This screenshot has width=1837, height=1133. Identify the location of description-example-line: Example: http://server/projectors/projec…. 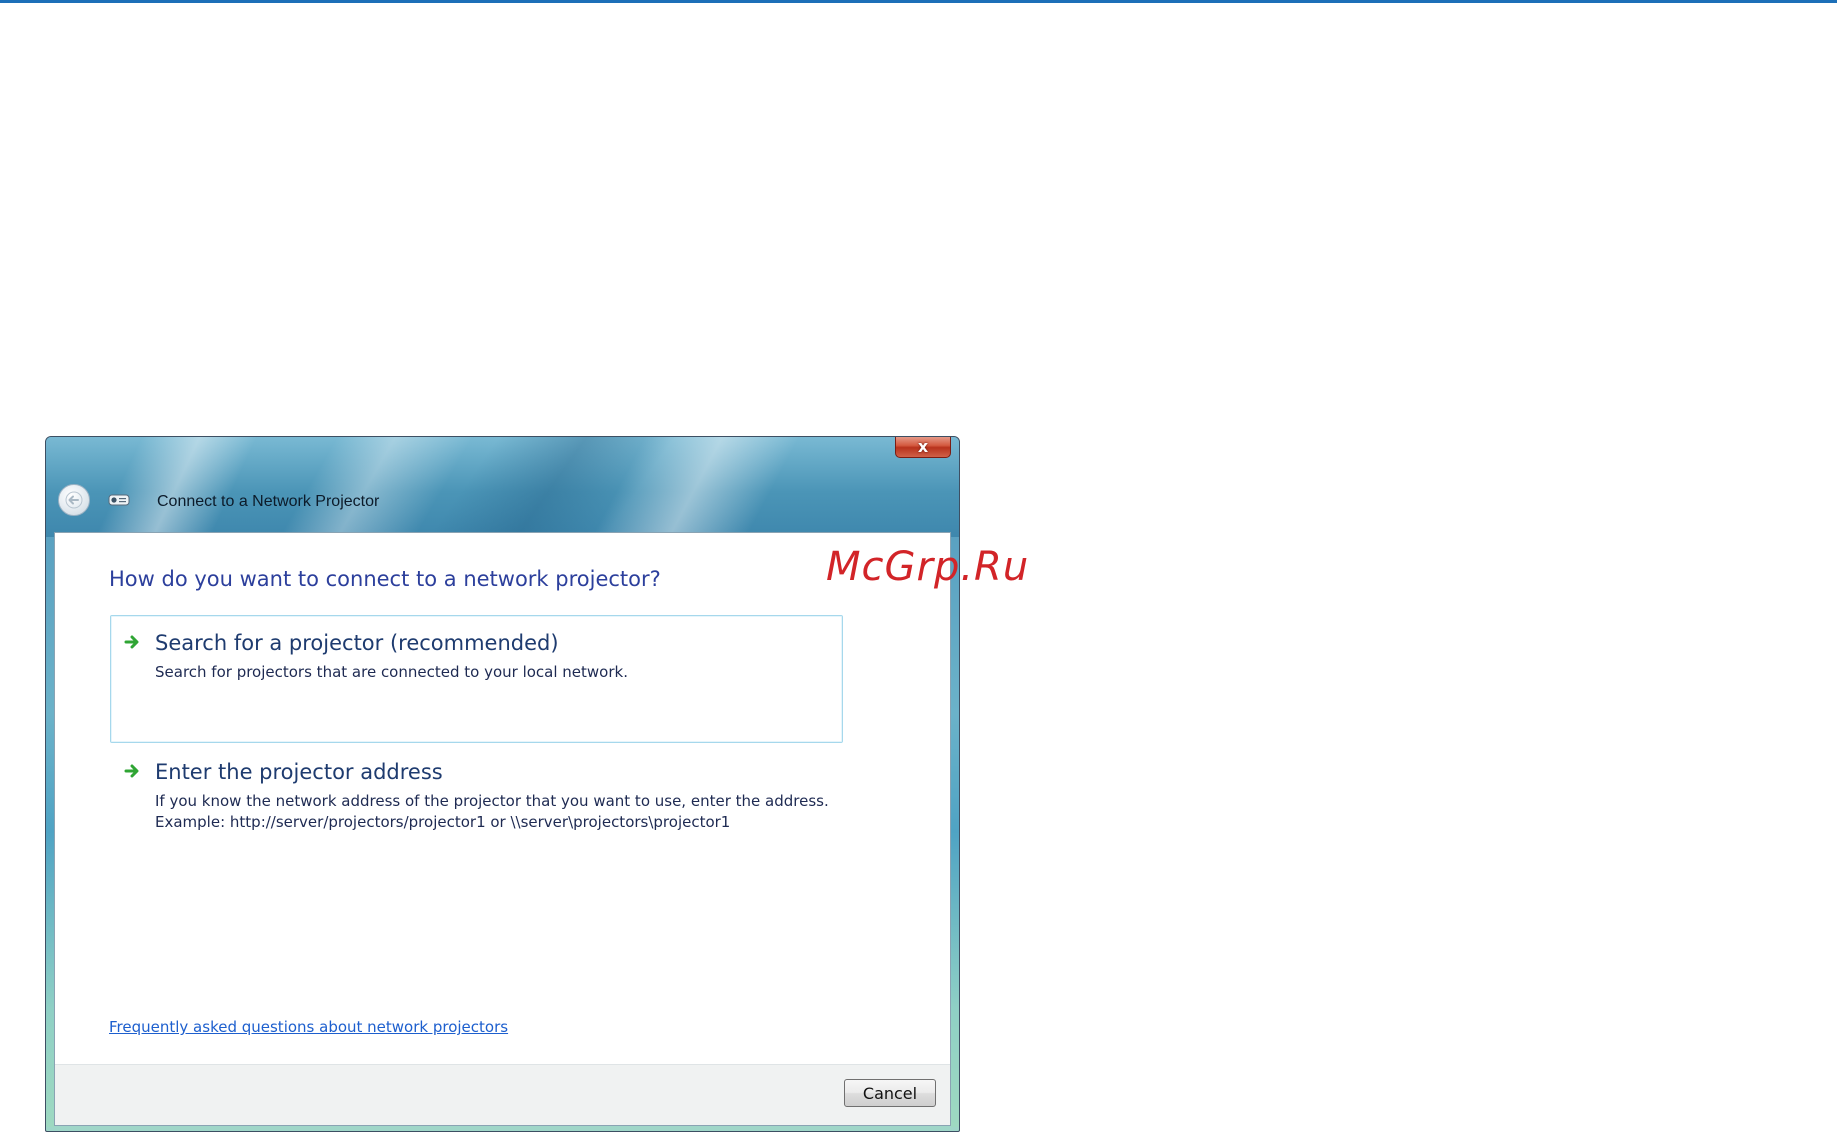
(443, 822).